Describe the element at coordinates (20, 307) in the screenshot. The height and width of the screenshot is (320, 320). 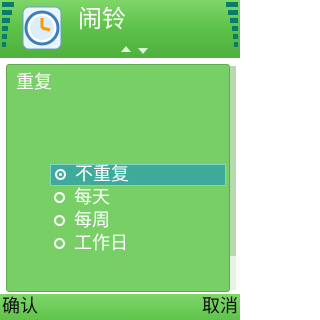
I see `confirm-softkey: 确认` at that location.